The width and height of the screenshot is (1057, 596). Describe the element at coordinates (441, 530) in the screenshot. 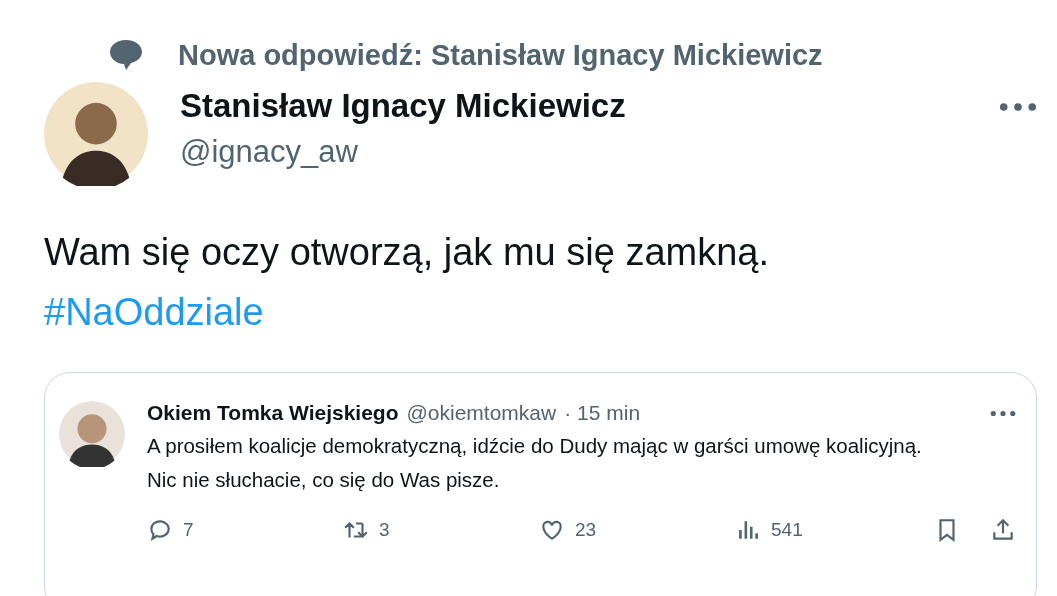

I see `retweet-button: 3` at that location.